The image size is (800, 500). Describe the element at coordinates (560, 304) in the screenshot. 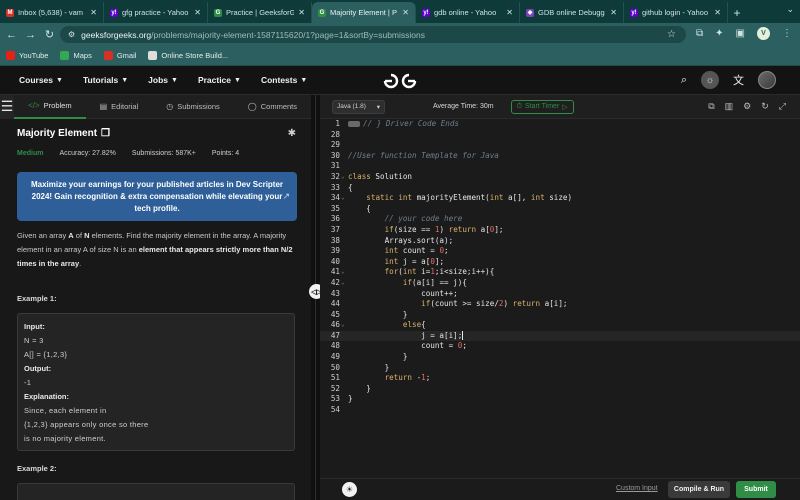

I see `code-line: 44 if(count >= size/2) return a[i];` at that location.